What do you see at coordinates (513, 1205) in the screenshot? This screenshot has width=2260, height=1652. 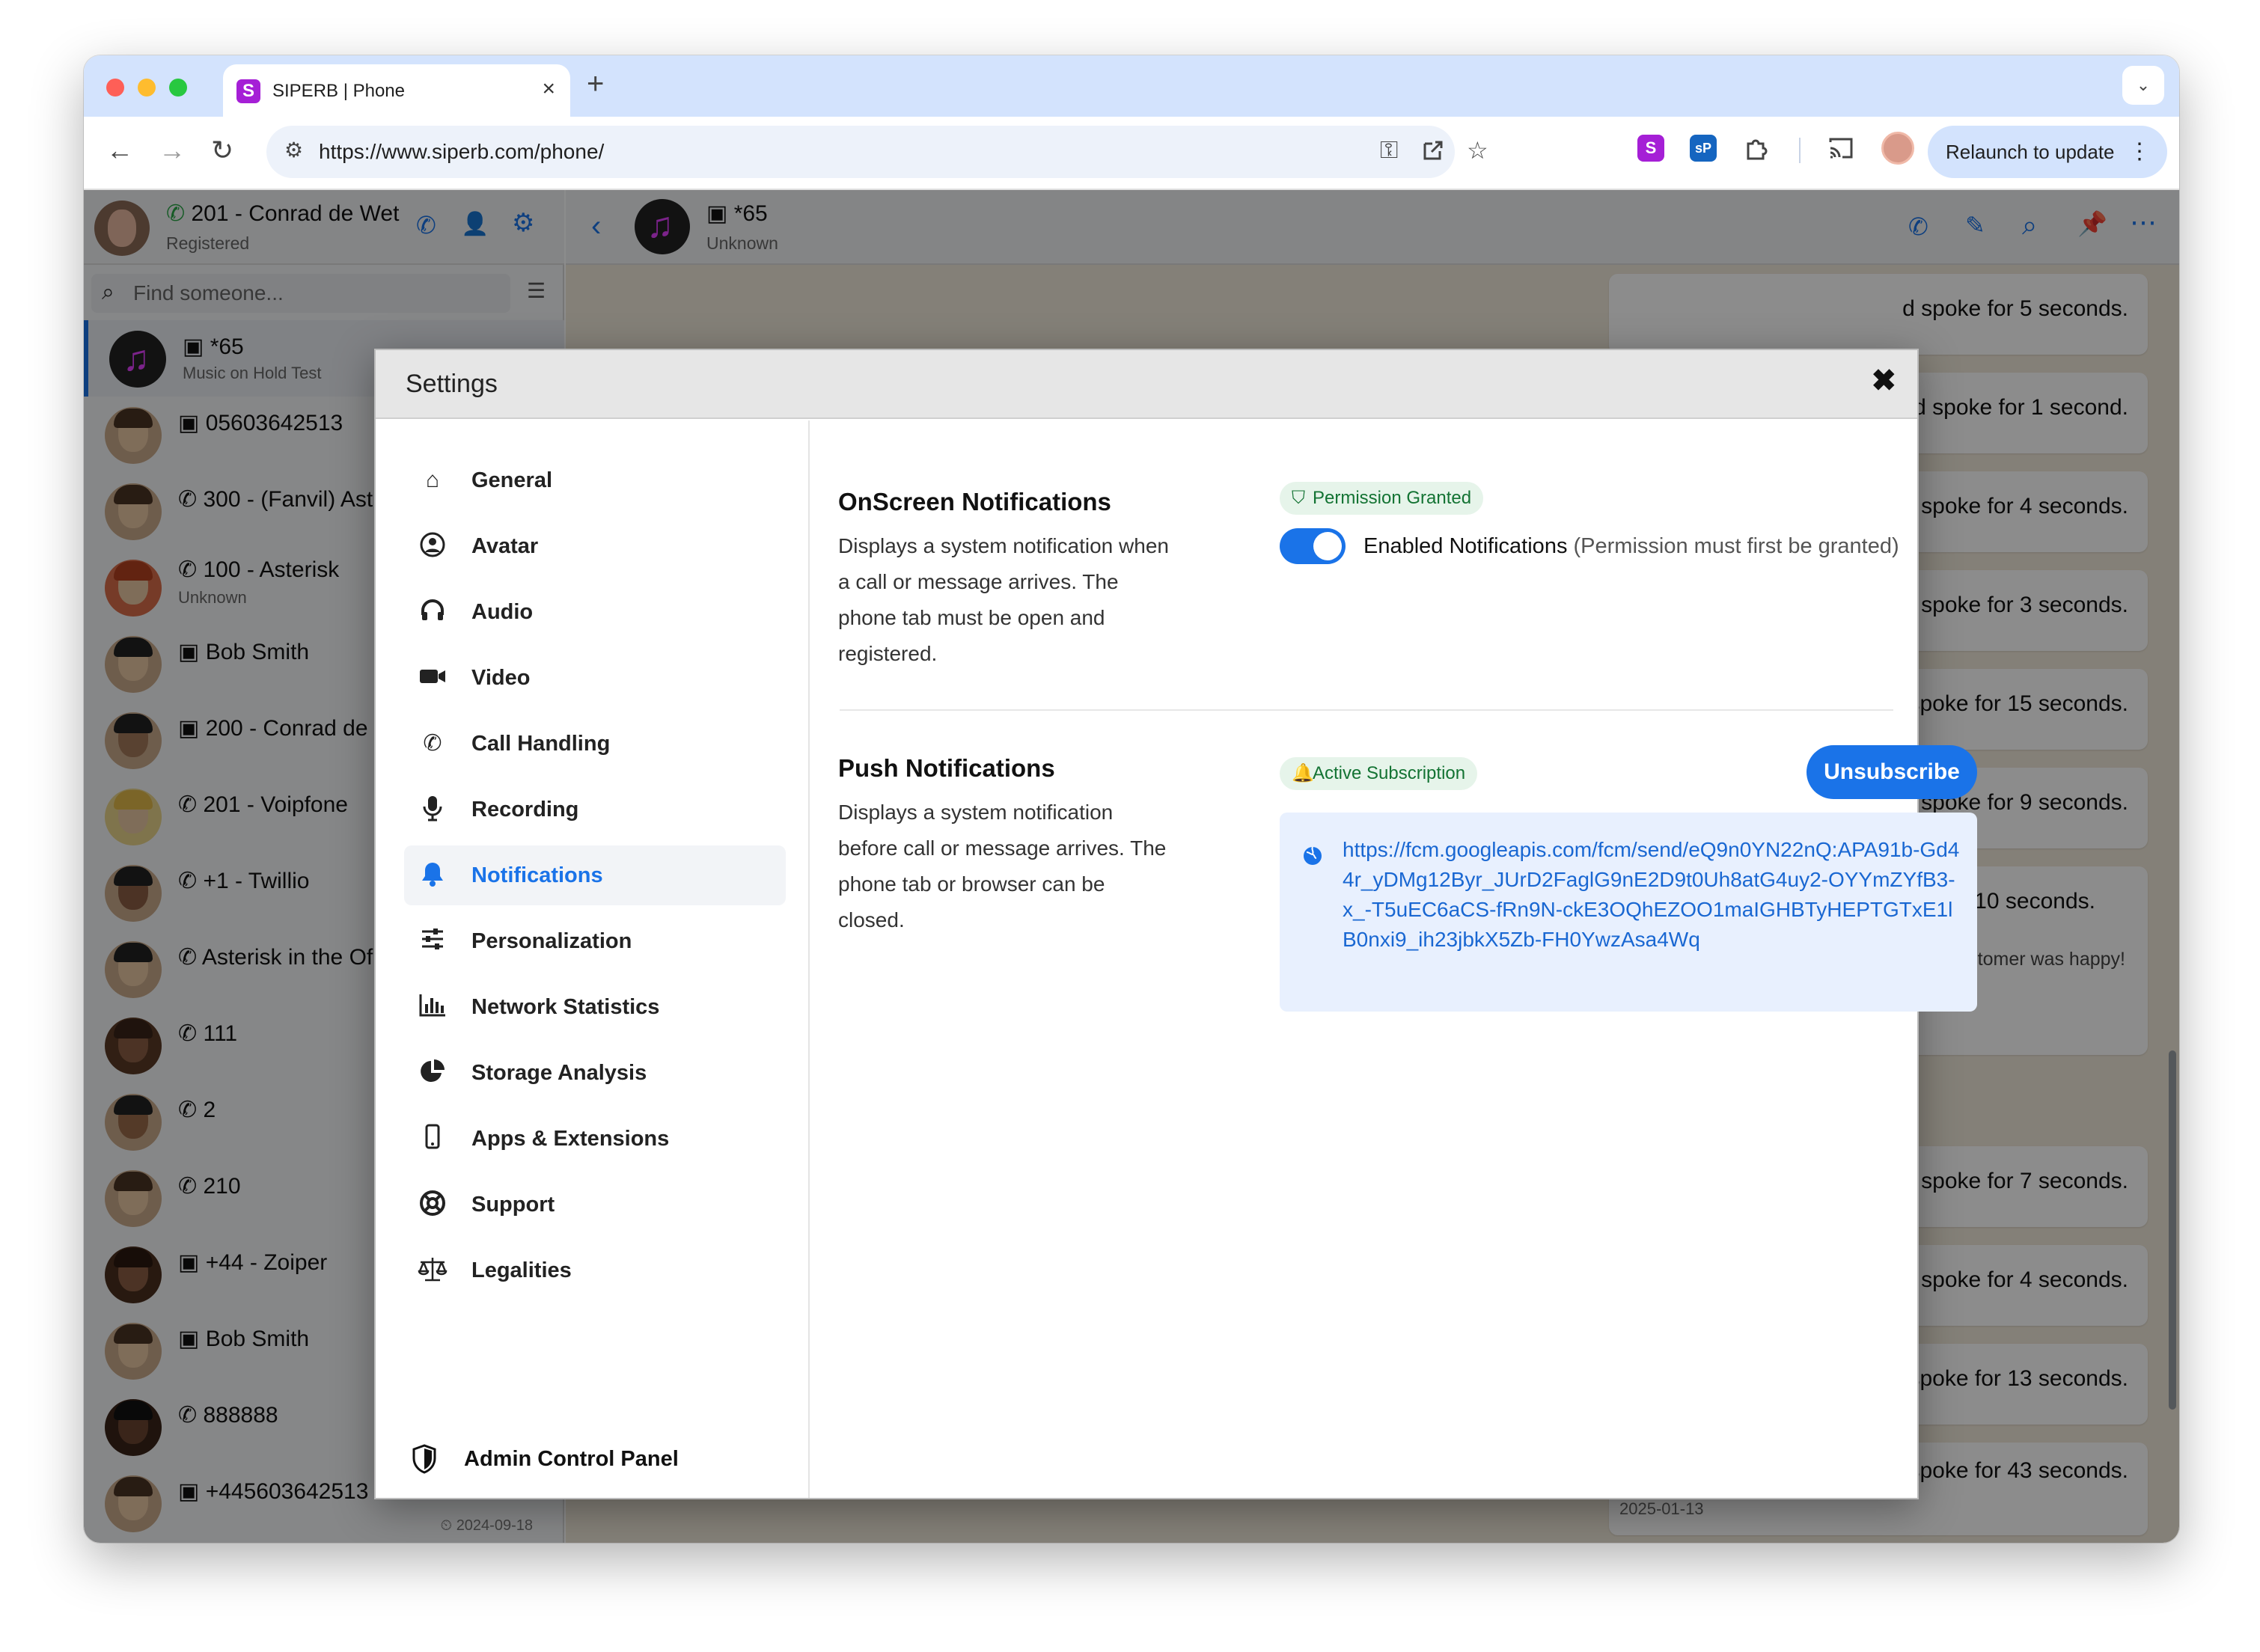 I see `menu-label: Support` at bounding box center [513, 1205].